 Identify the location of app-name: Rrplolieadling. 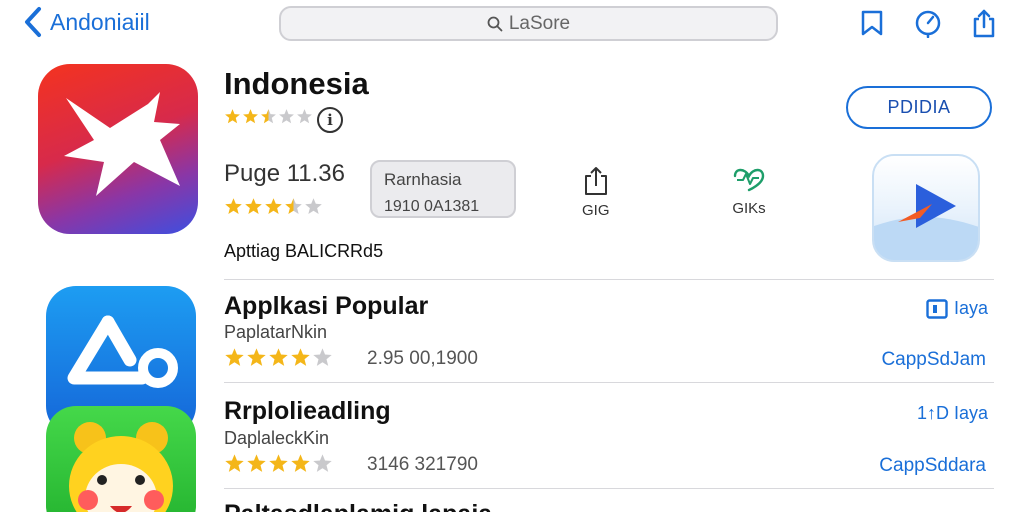
(307, 411).